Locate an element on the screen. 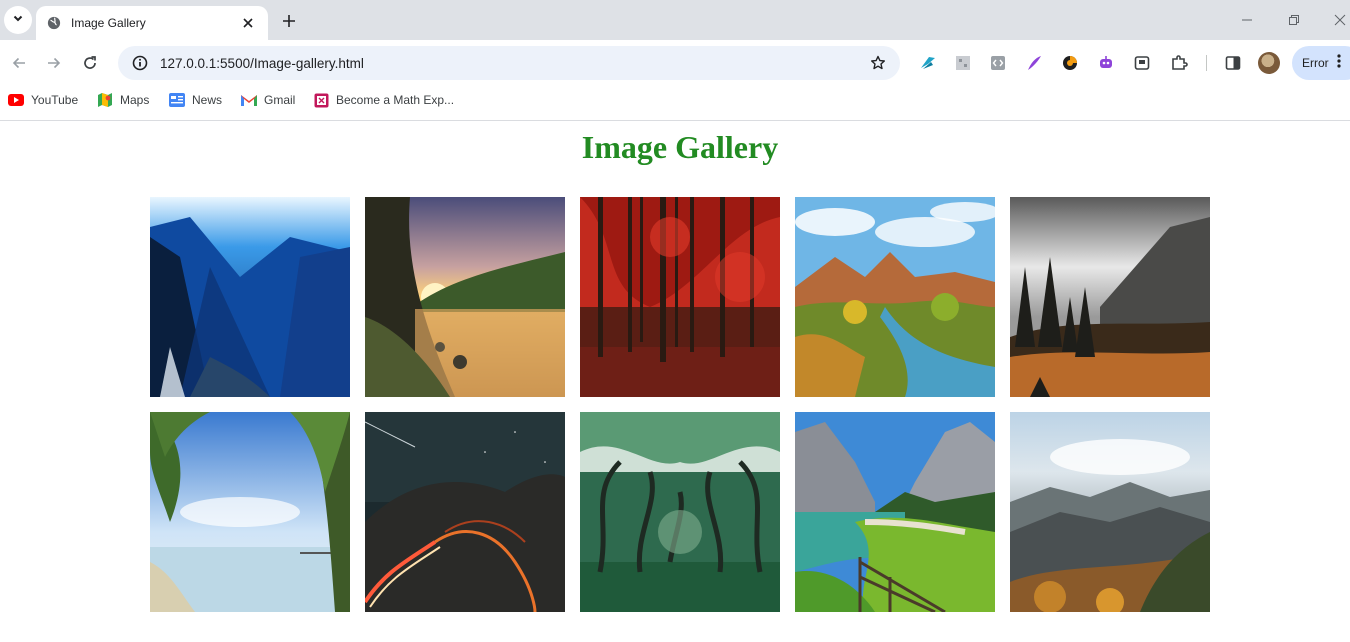 The height and width of the screenshot is (642, 1350). bookmark-label: Maps is located at coordinates (135, 100).